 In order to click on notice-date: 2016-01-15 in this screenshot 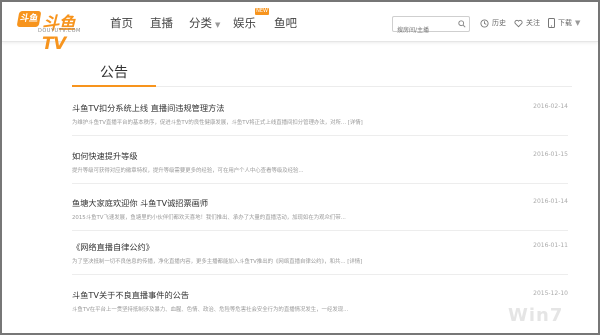, I will do `click(550, 154)`.